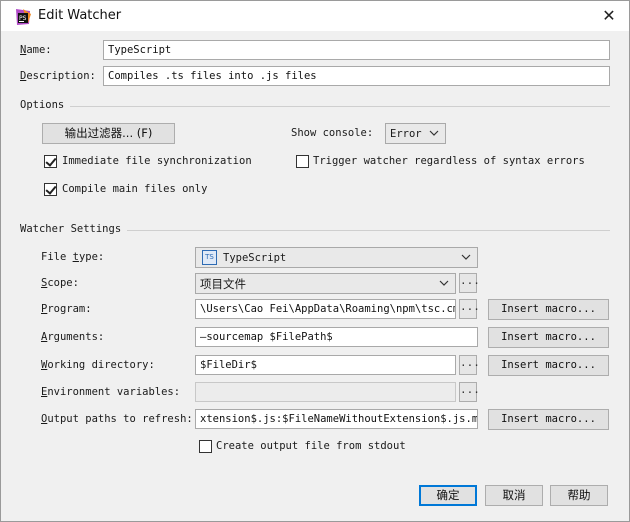 This screenshot has height=522, width=630. What do you see at coordinates (98, 365) in the screenshot?
I see `working-directory-label: Working directory:` at bounding box center [98, 365].